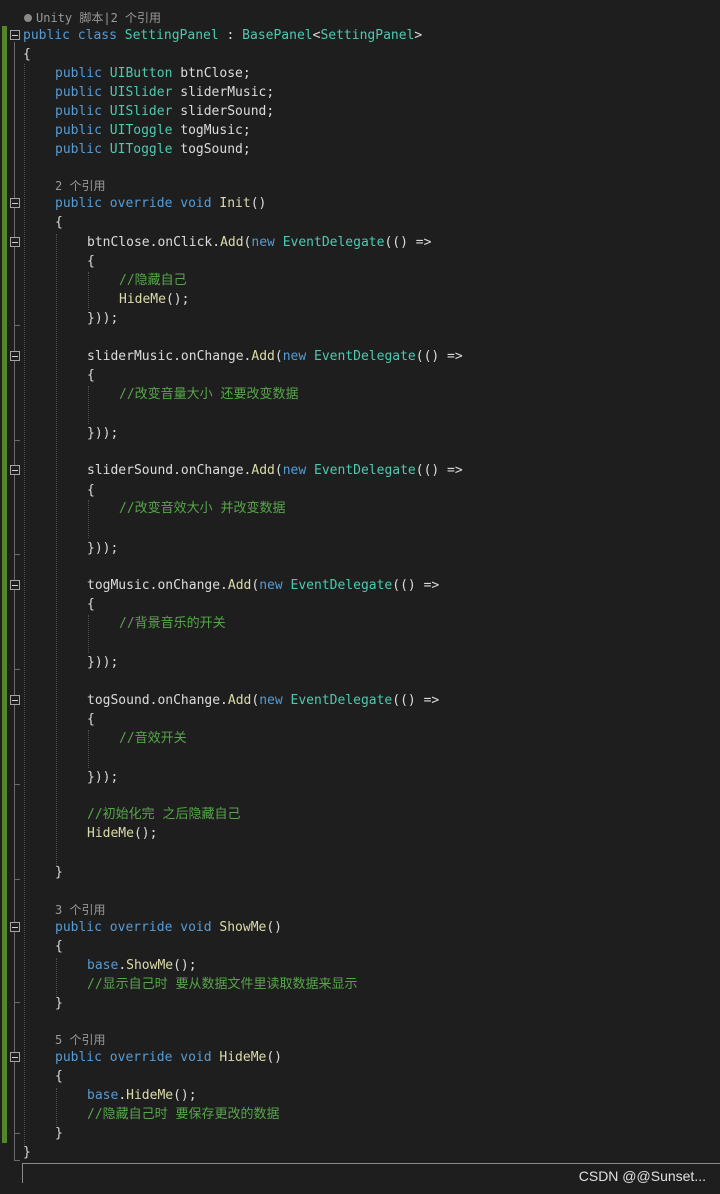  I want to click on plain-token: ., so click(122, 1095).